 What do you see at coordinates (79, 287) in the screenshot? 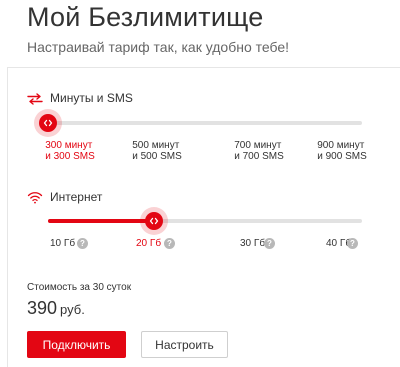
I see `cost-period-label: Стоимость за 30 суток` at bounding box center [79, 287].